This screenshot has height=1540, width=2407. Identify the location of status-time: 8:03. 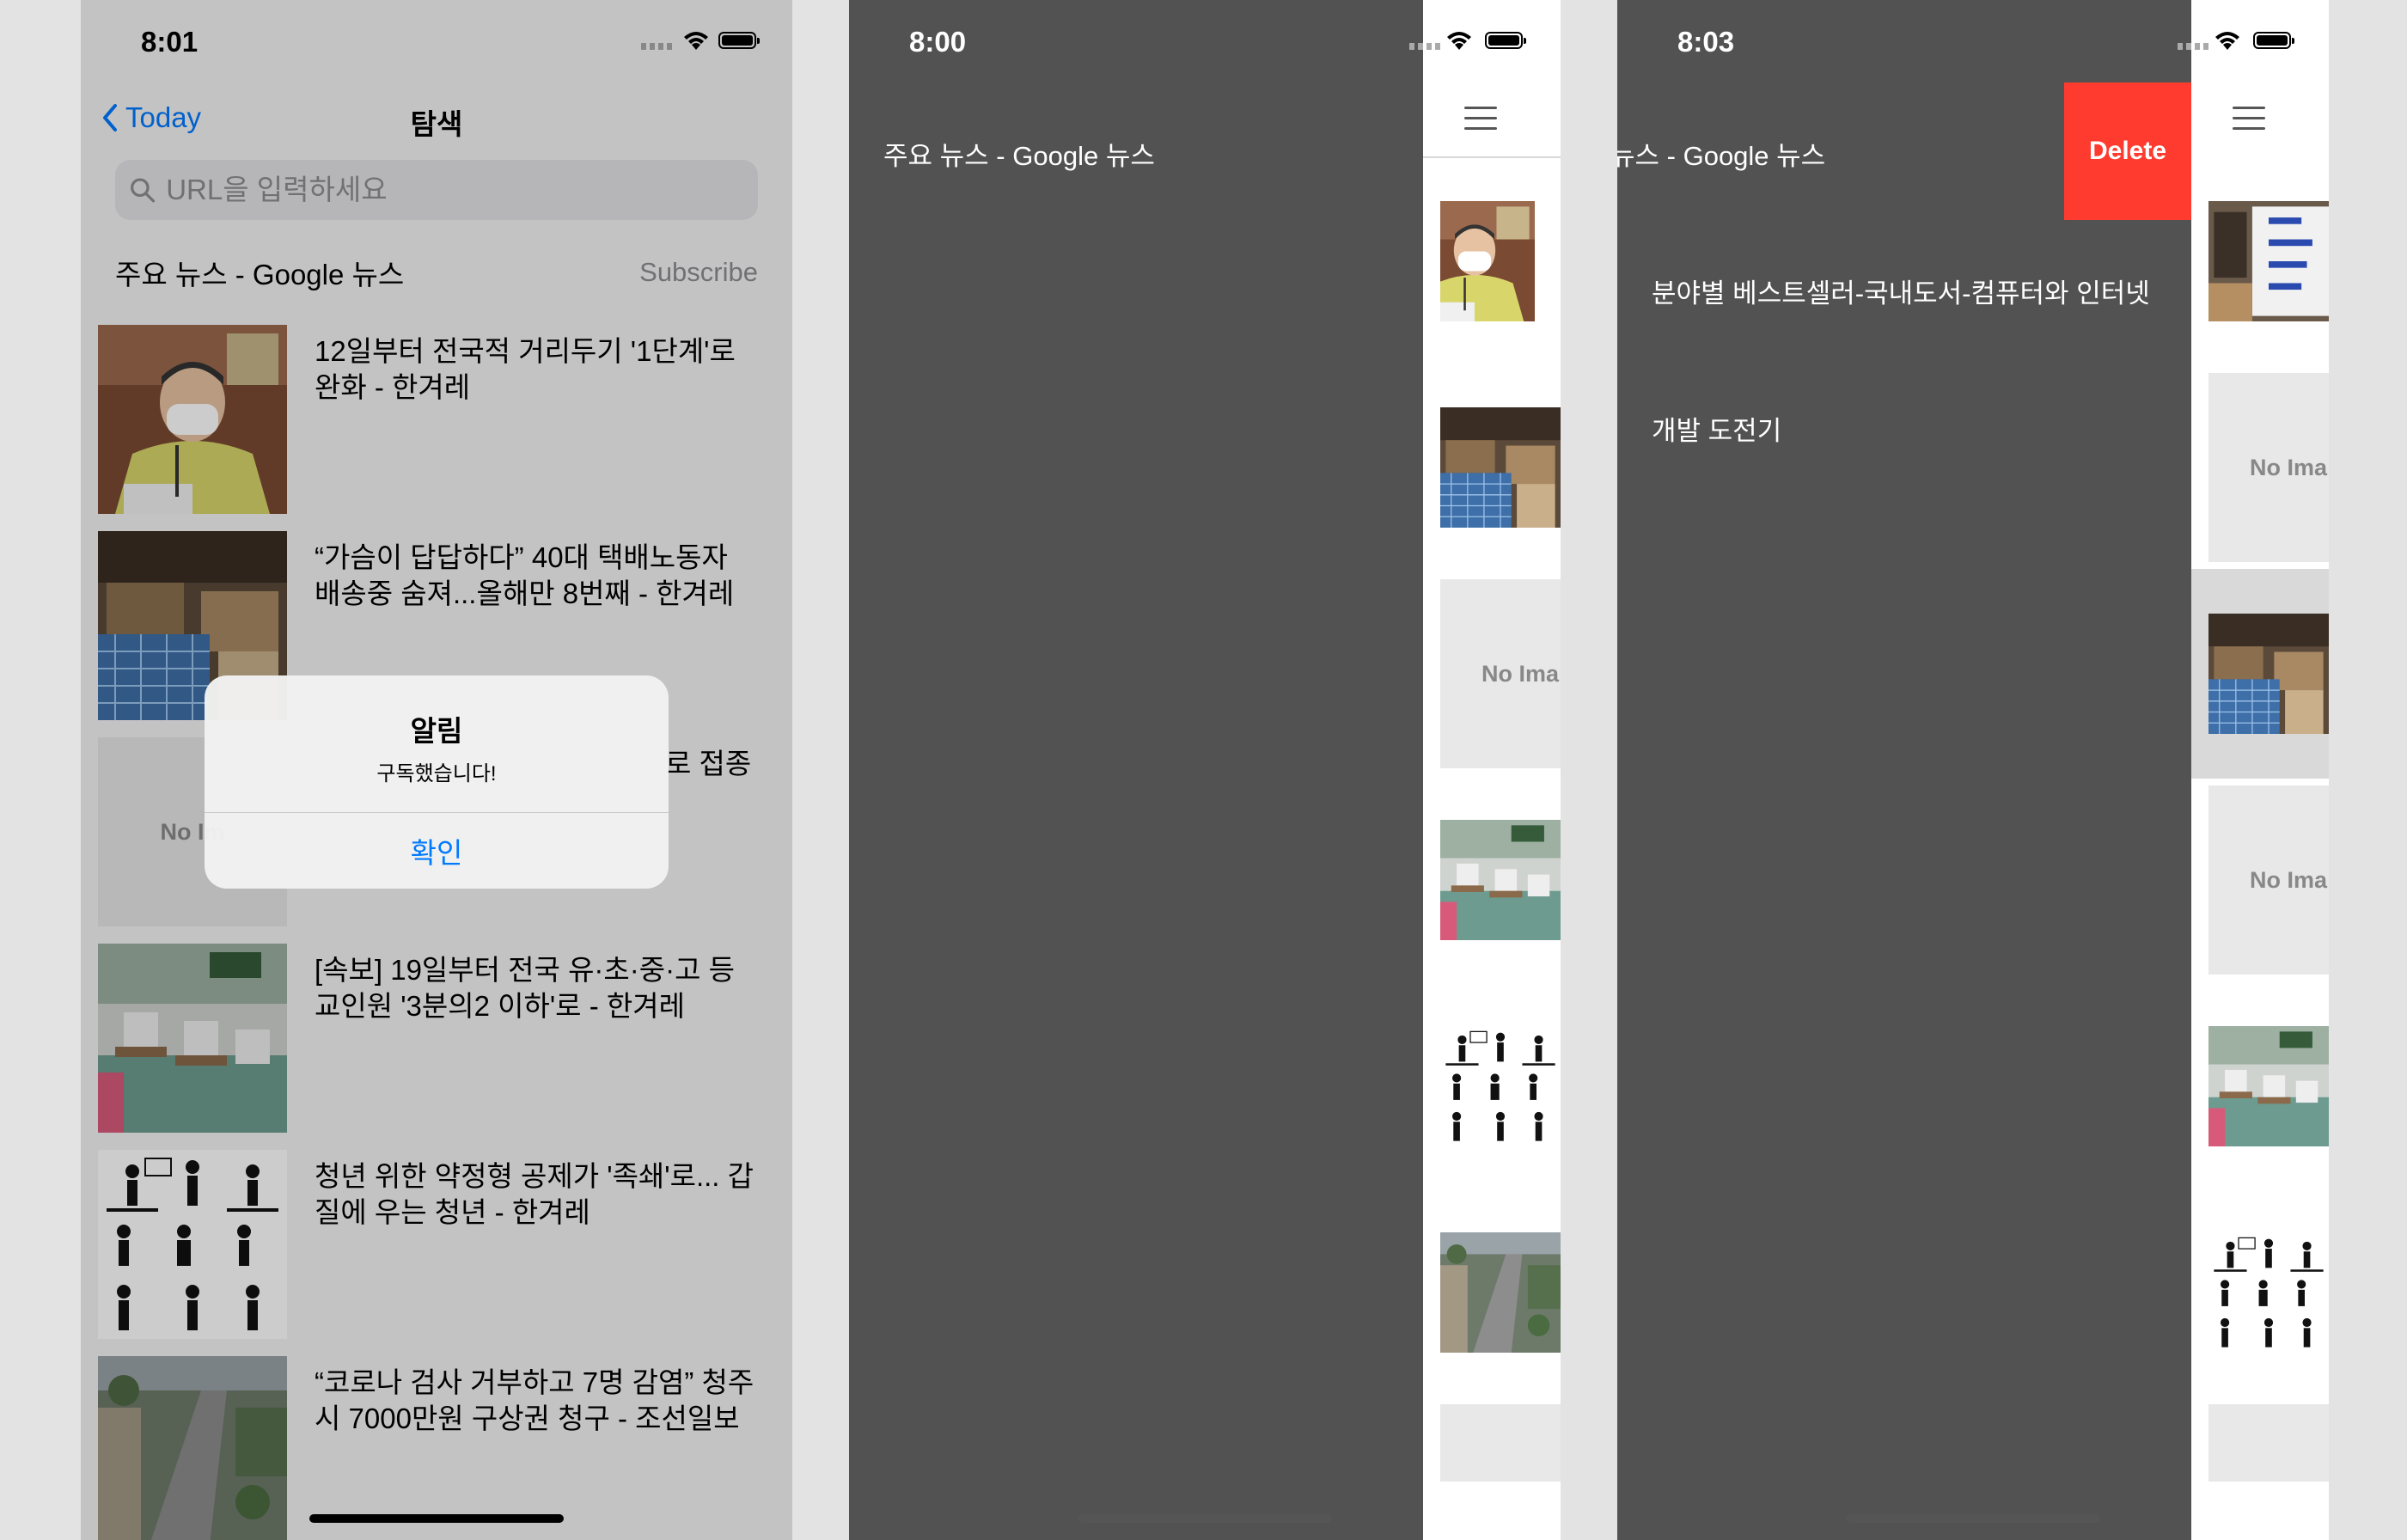
(1706, 42).